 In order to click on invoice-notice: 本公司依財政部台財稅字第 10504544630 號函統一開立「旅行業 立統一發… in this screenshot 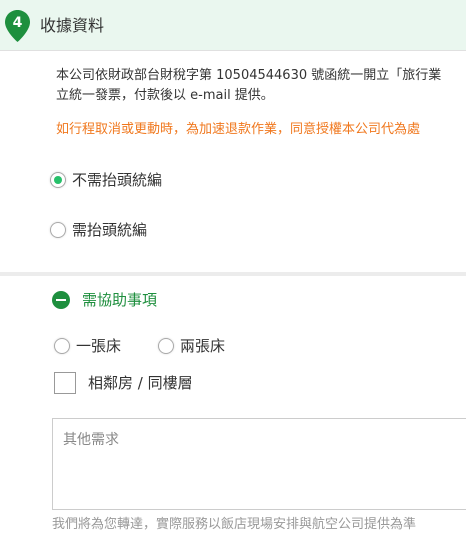, I will do `click(261, 86)`.